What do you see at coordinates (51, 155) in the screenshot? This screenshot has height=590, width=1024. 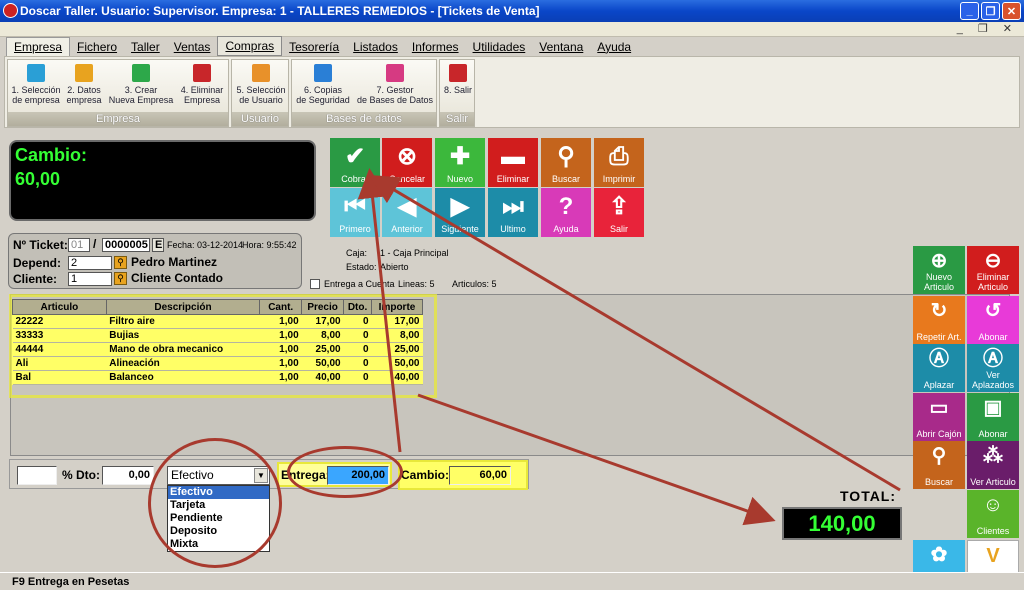 I see `cambio-display-label: Cambio:` at bounding box center [51, 155].